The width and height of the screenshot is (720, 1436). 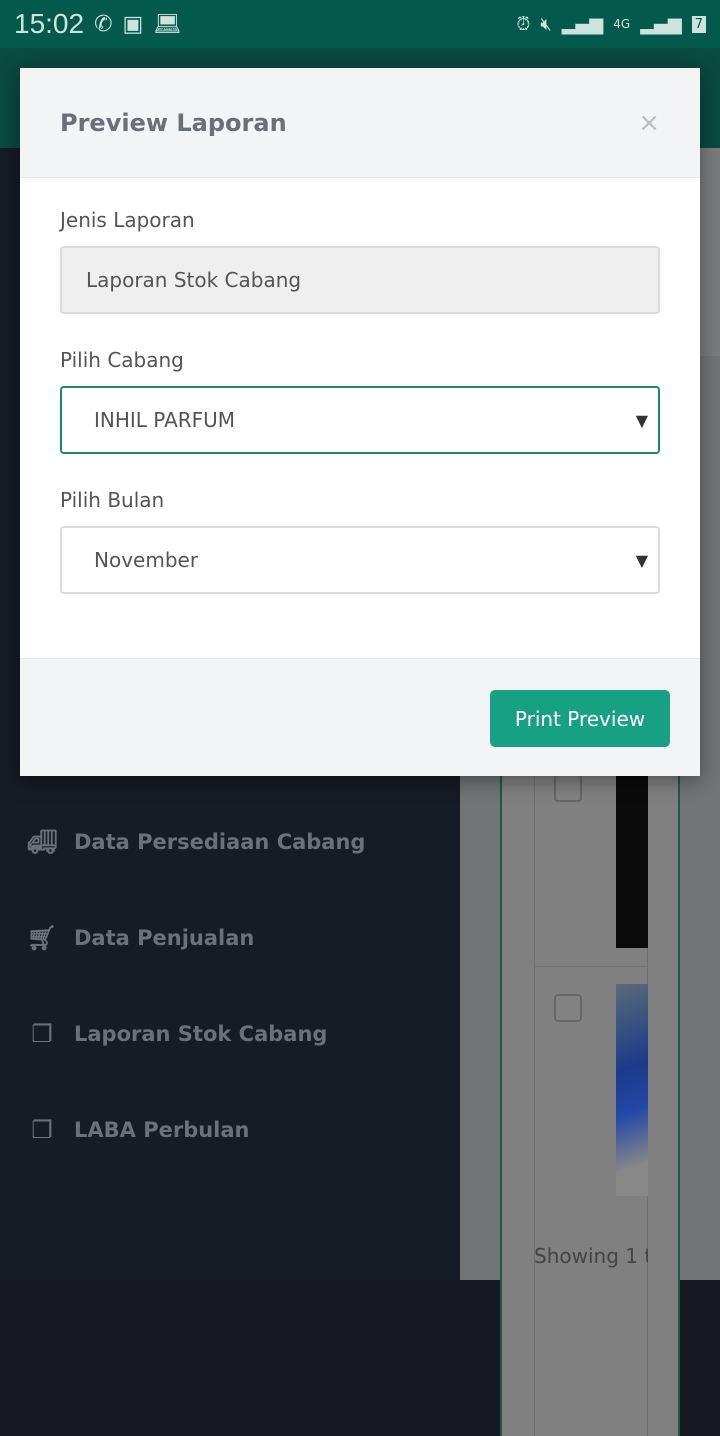 What do you see at coordinates (42, 938) in the screenshot?
I see `cart-icon: 🛒︎` at bounding box center [42, 938].